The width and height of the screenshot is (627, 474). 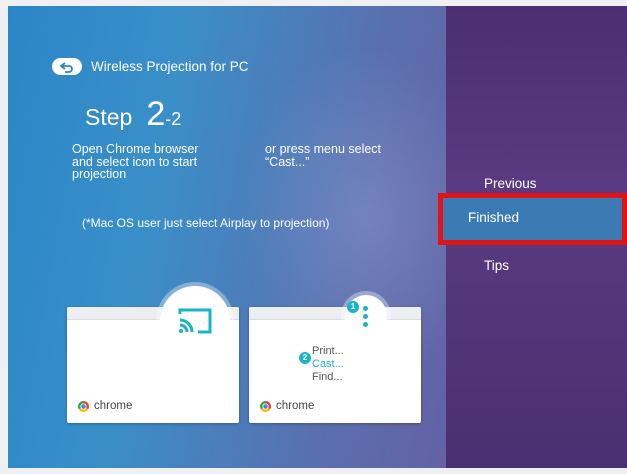 What do you see at coordinates (305, 358) in the screenshot?
I see `step-badge-2: 2` at bounding box center [305, 358].